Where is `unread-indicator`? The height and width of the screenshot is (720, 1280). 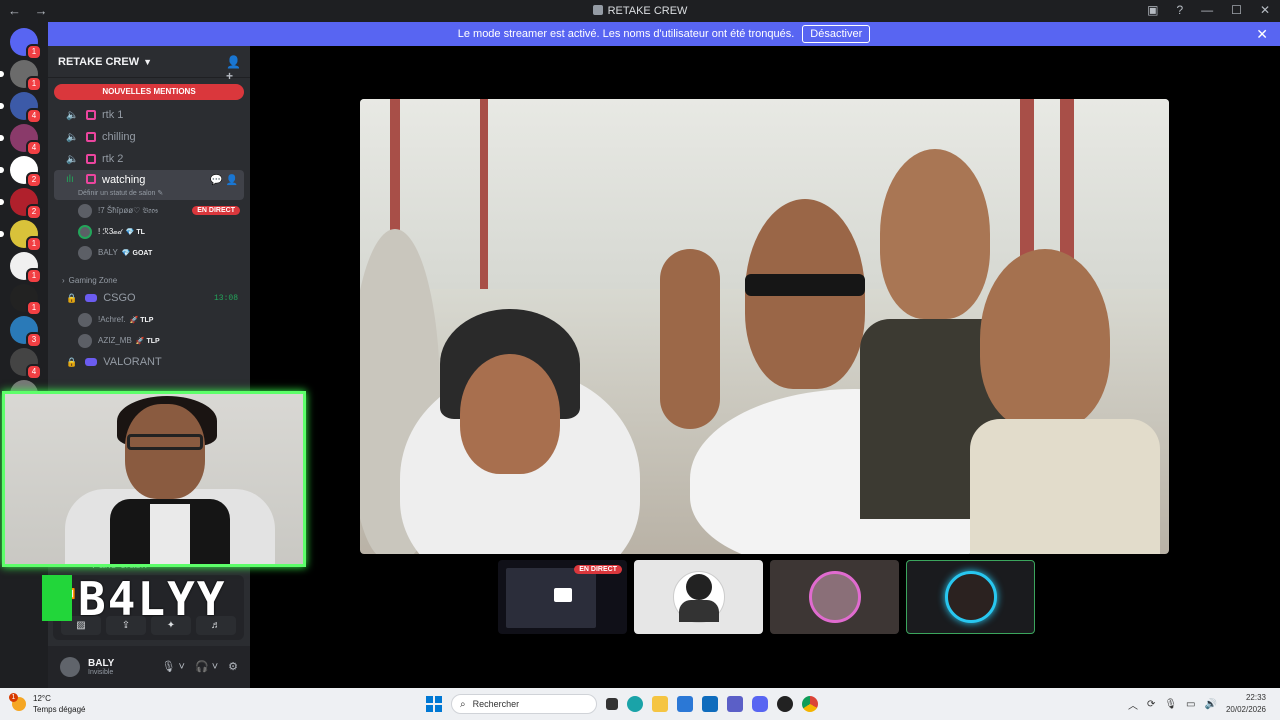
unread-indicator is located at coordinates (2, 74).